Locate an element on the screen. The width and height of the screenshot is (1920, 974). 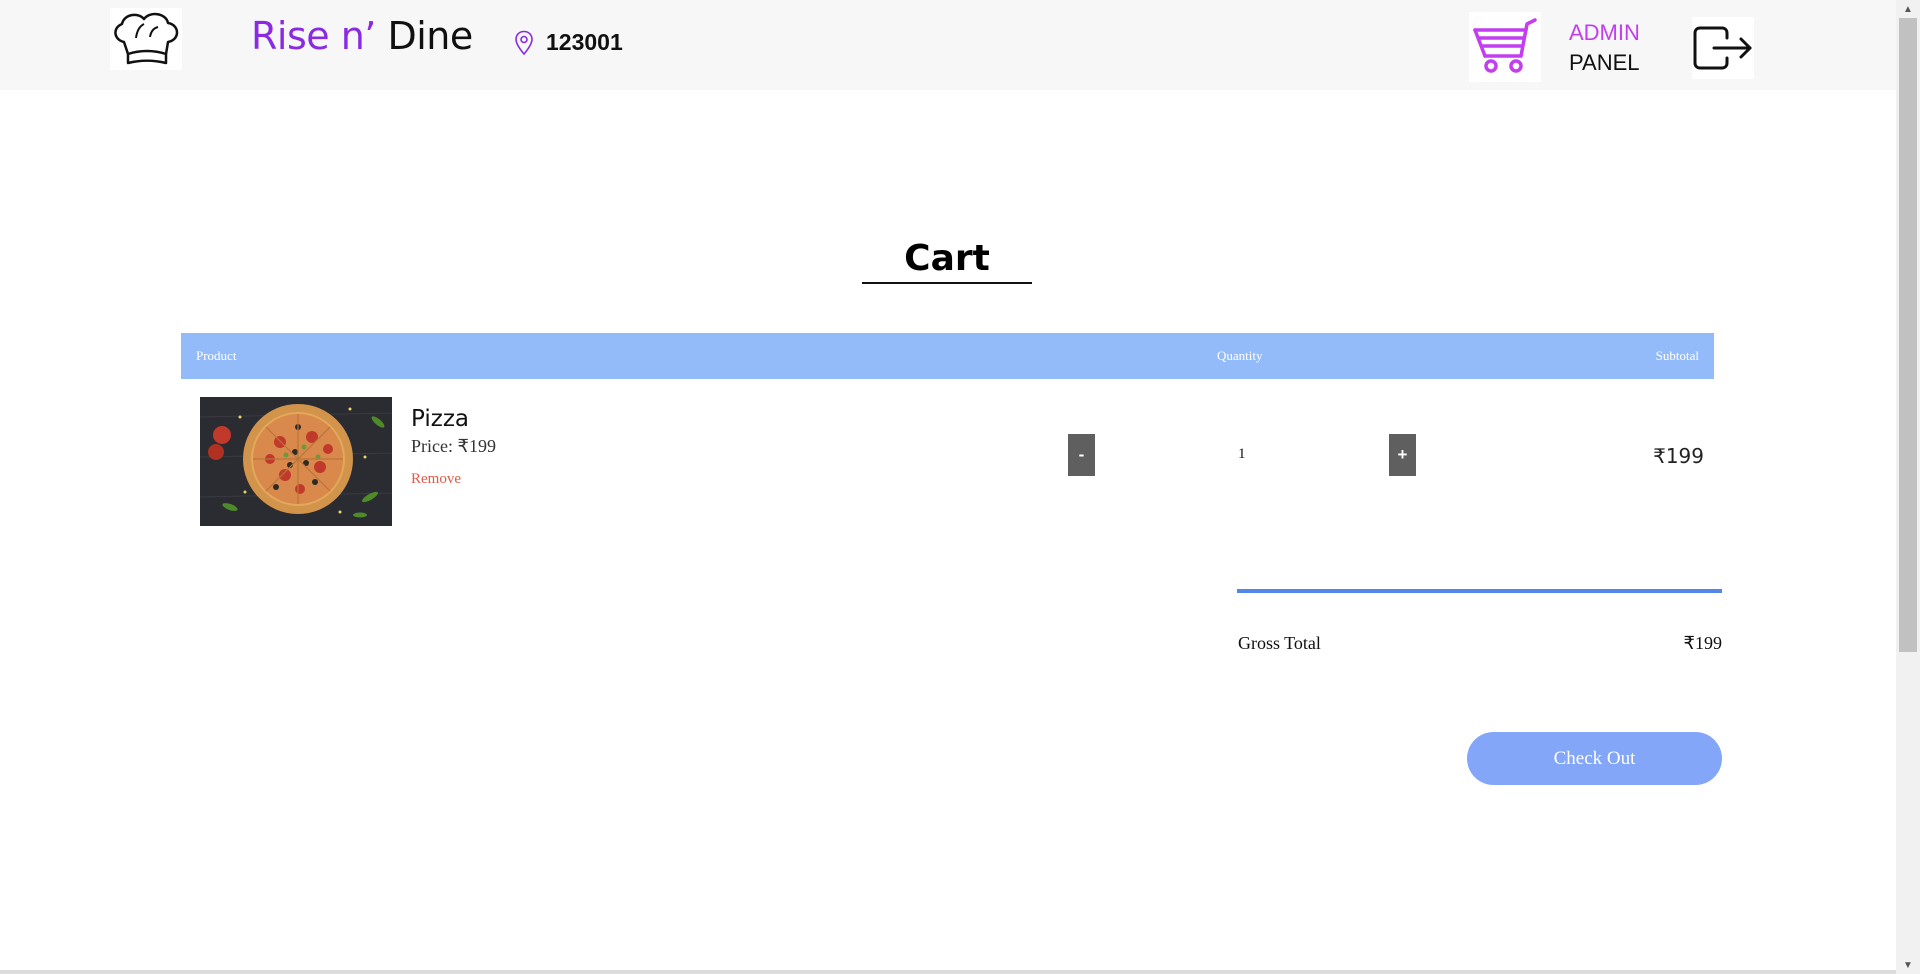
item-subtotal: ₹199 is located at coordinates (1678, 456).